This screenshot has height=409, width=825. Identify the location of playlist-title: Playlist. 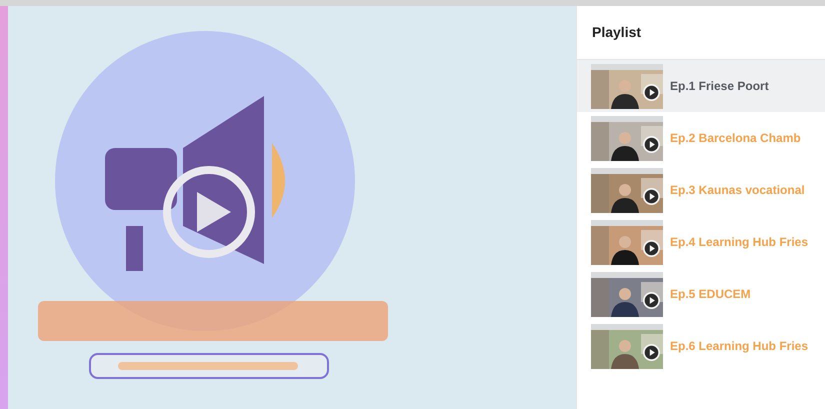
(617, 32).